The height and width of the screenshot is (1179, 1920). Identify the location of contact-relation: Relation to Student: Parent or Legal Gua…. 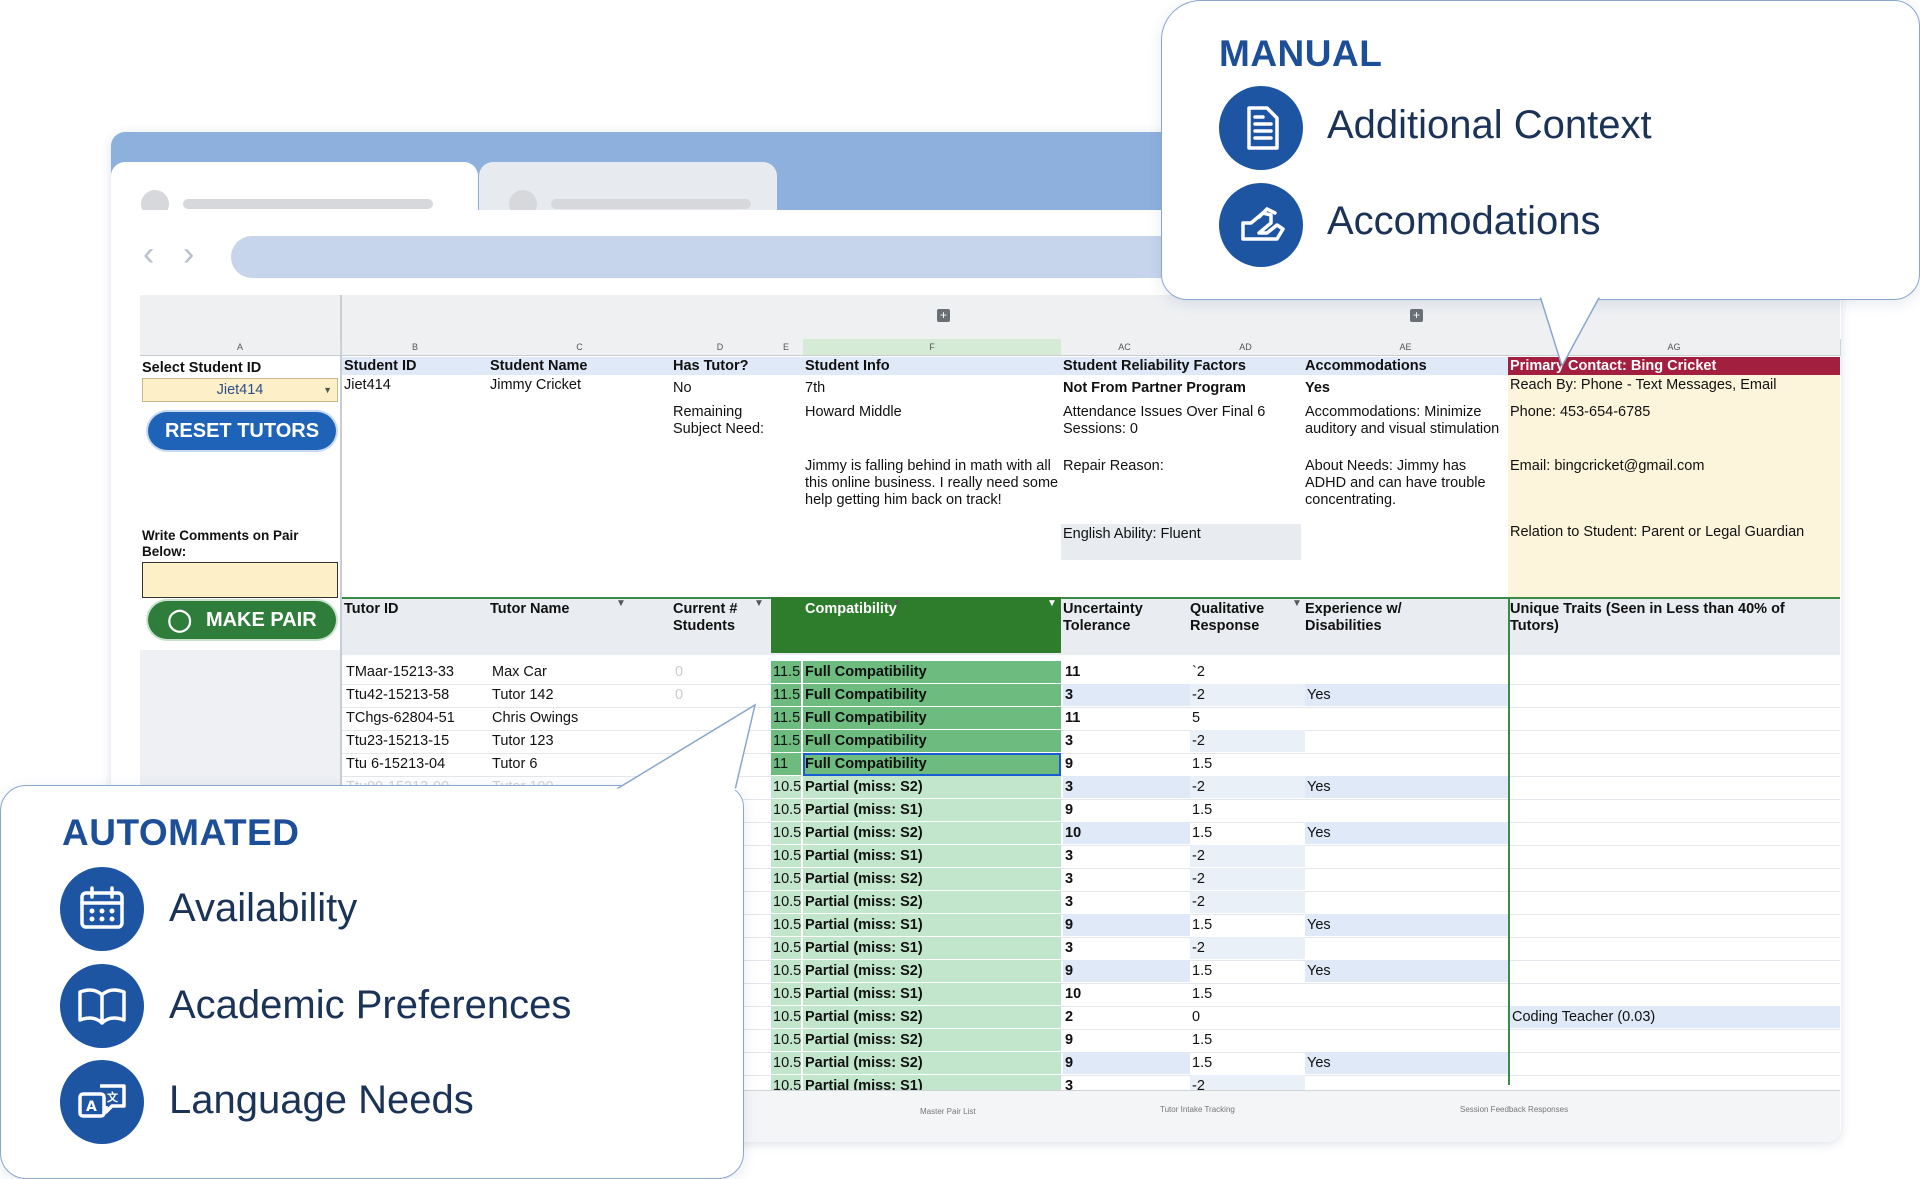
(1657, 532).